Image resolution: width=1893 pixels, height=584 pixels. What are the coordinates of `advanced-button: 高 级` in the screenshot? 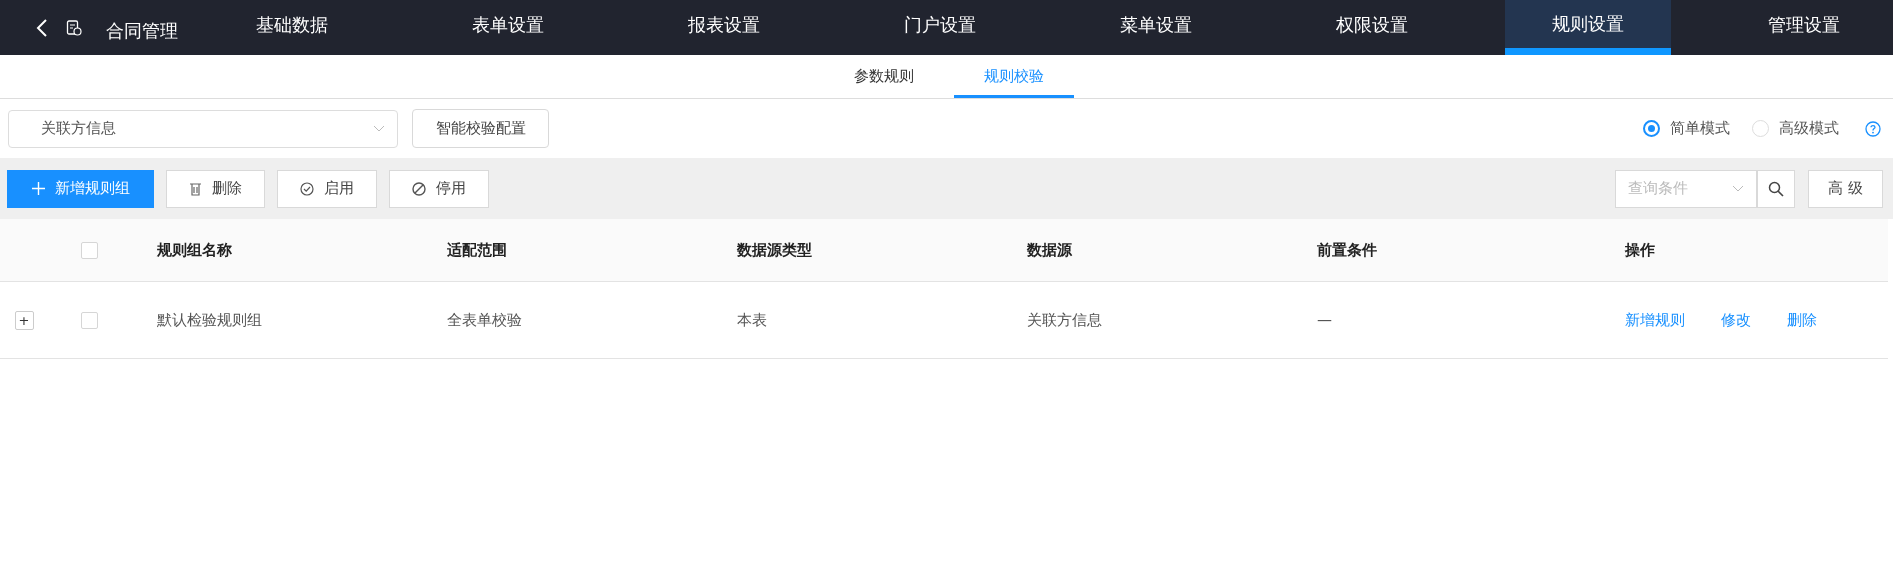 It's located at (1845, 188).